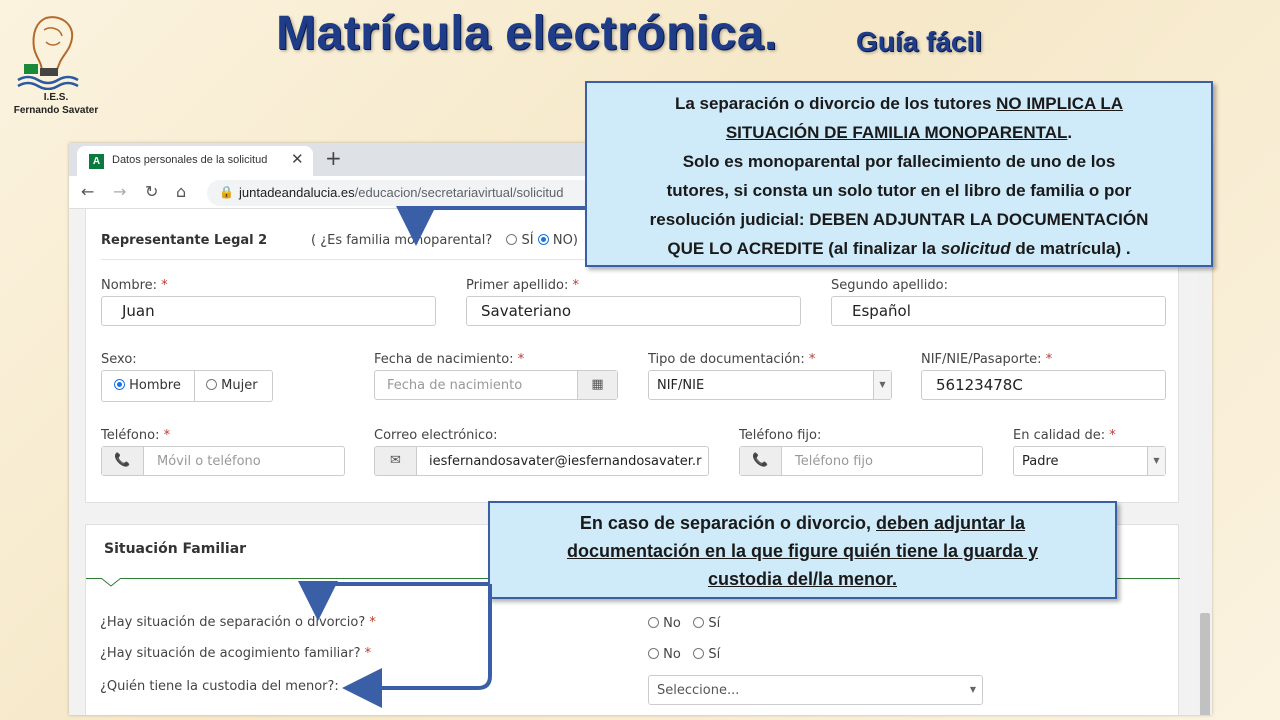 This screenshot has height=720, width=1280. What do you see at coordinates (297, 159) in the screenshot?
I see `close-icon: ✕` at bounding box center [297, 159].